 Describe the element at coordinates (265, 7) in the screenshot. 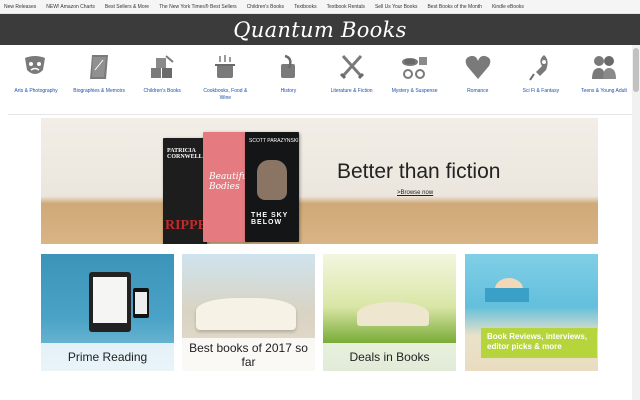

I see `nav-link-childrens-books: Children's Books` at that location.